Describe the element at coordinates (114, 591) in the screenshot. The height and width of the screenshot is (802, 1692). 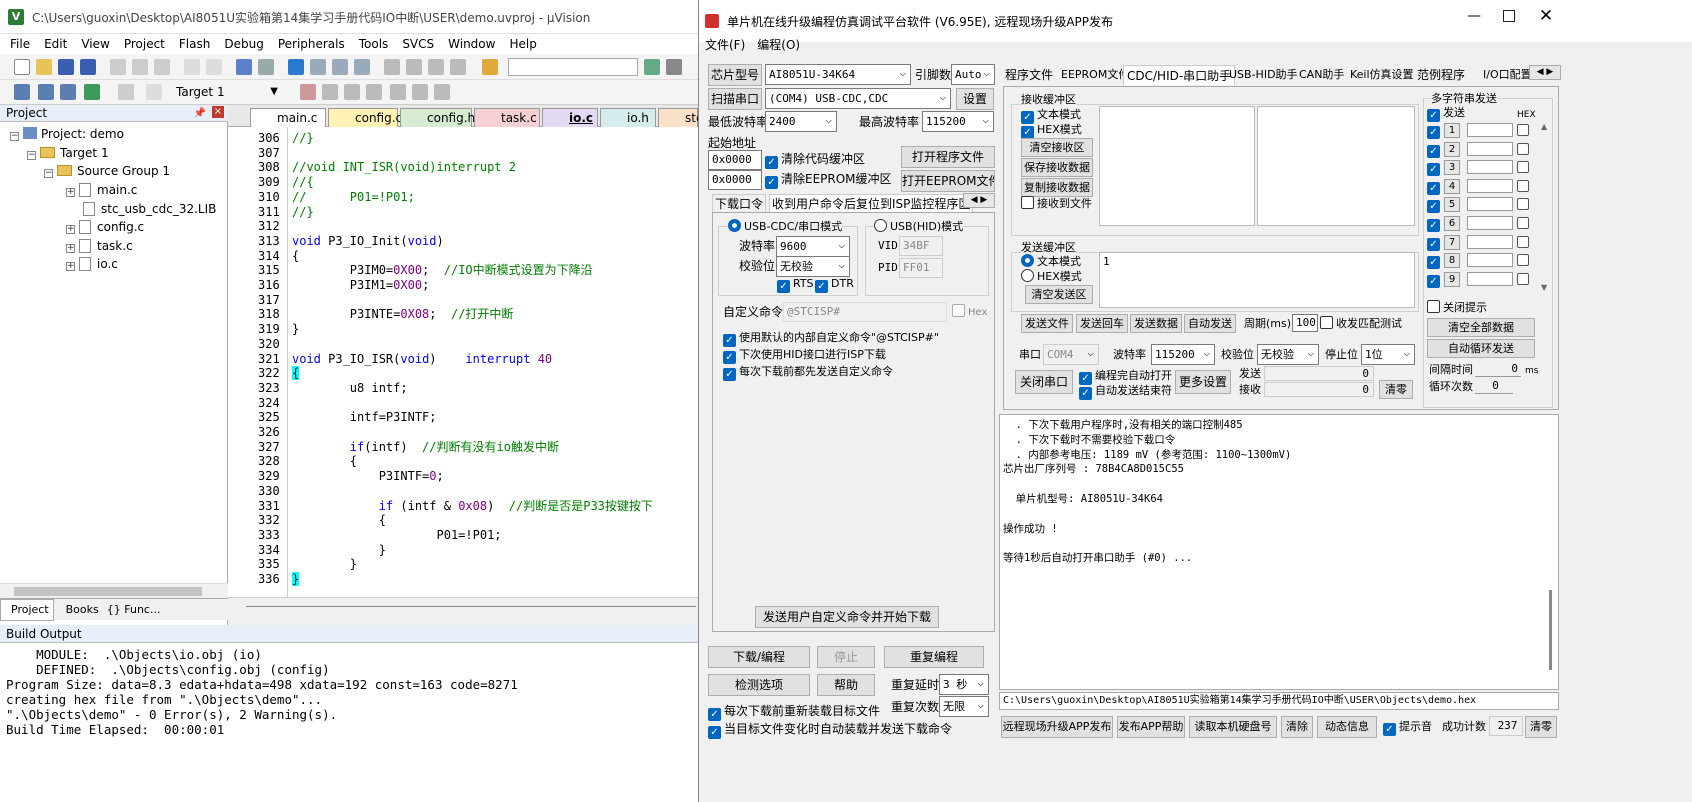
I see `project-hscrollbar` at that location.